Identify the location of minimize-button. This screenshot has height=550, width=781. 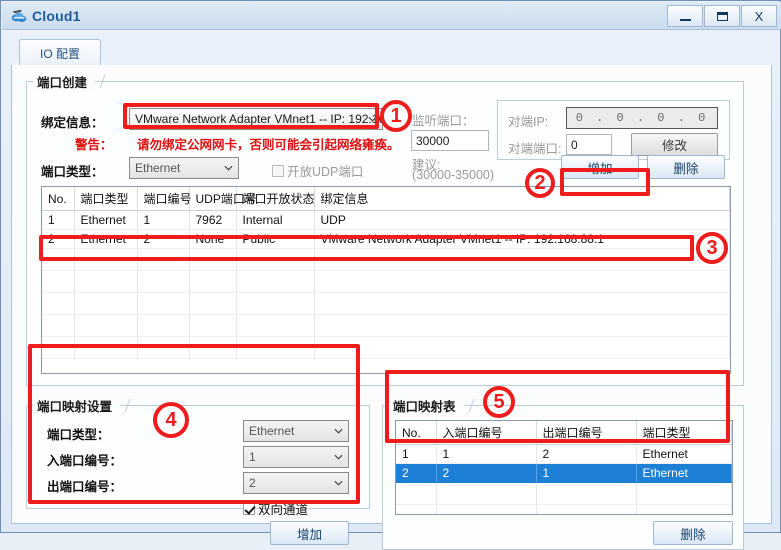
(685, 16).